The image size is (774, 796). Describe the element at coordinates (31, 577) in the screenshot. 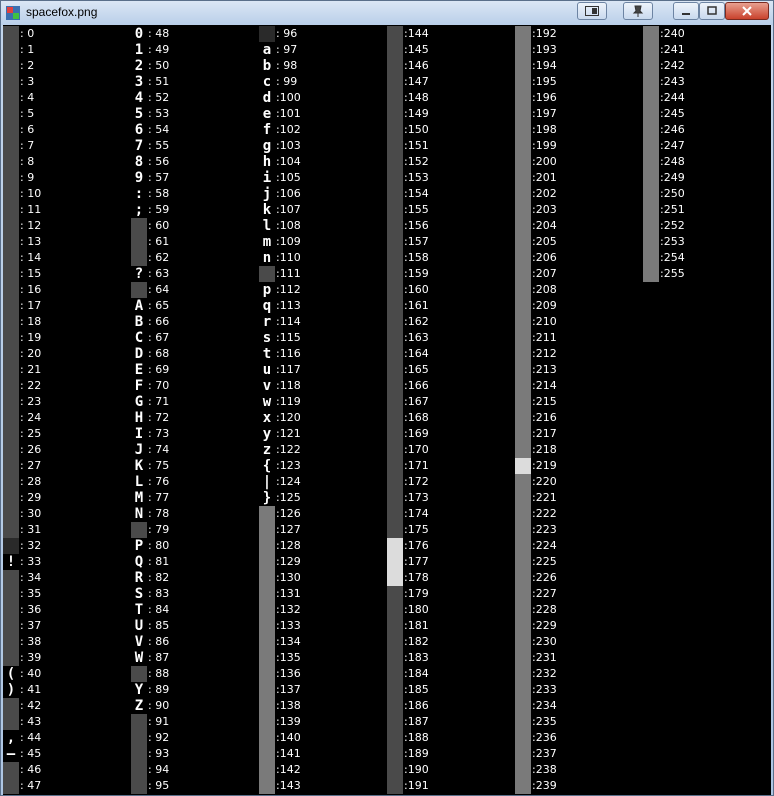

I see `tile-index-label: : 34` at that location.